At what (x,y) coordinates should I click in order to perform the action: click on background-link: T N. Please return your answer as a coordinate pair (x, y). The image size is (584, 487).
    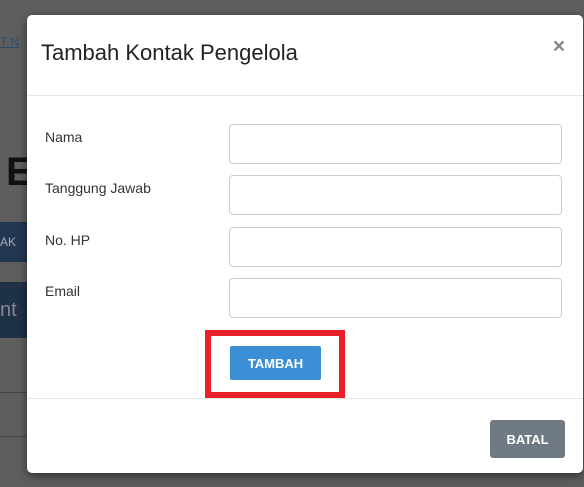
    Looking at the image, I should click on (10, 42).